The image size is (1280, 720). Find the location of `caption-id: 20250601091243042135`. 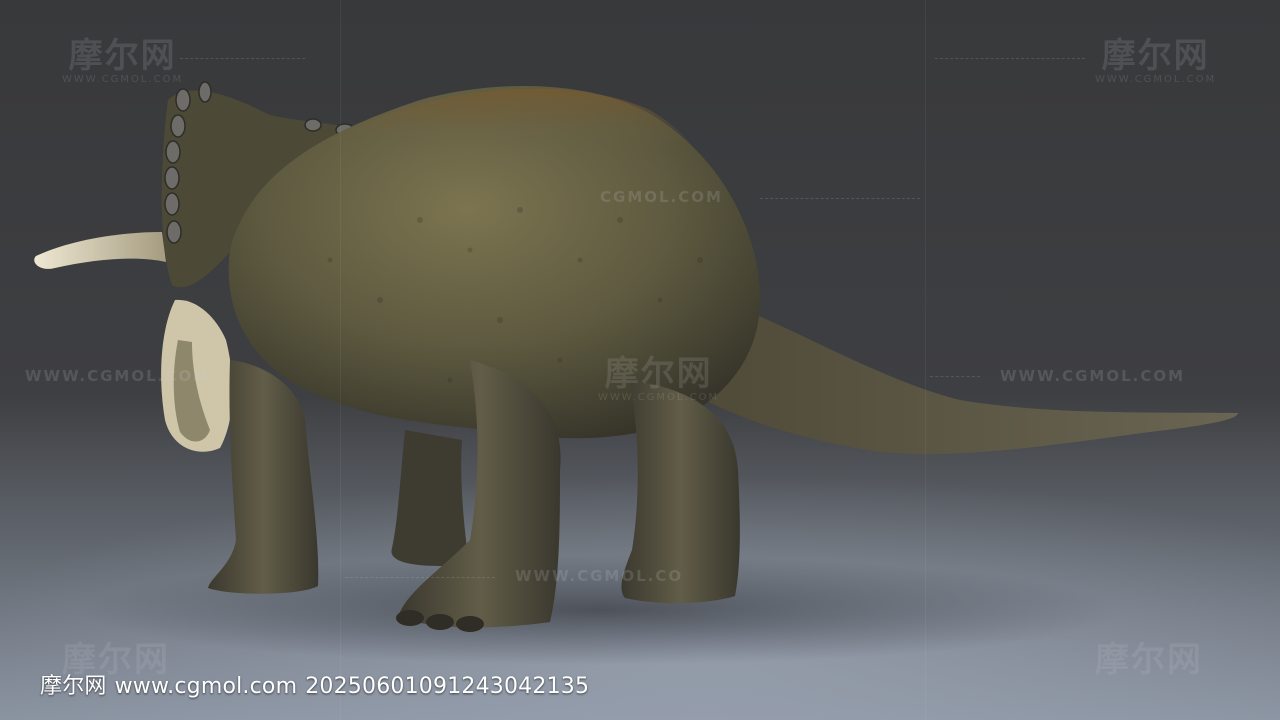

caption-id: 20250601091243042135 is located at coordinates (447, 686).